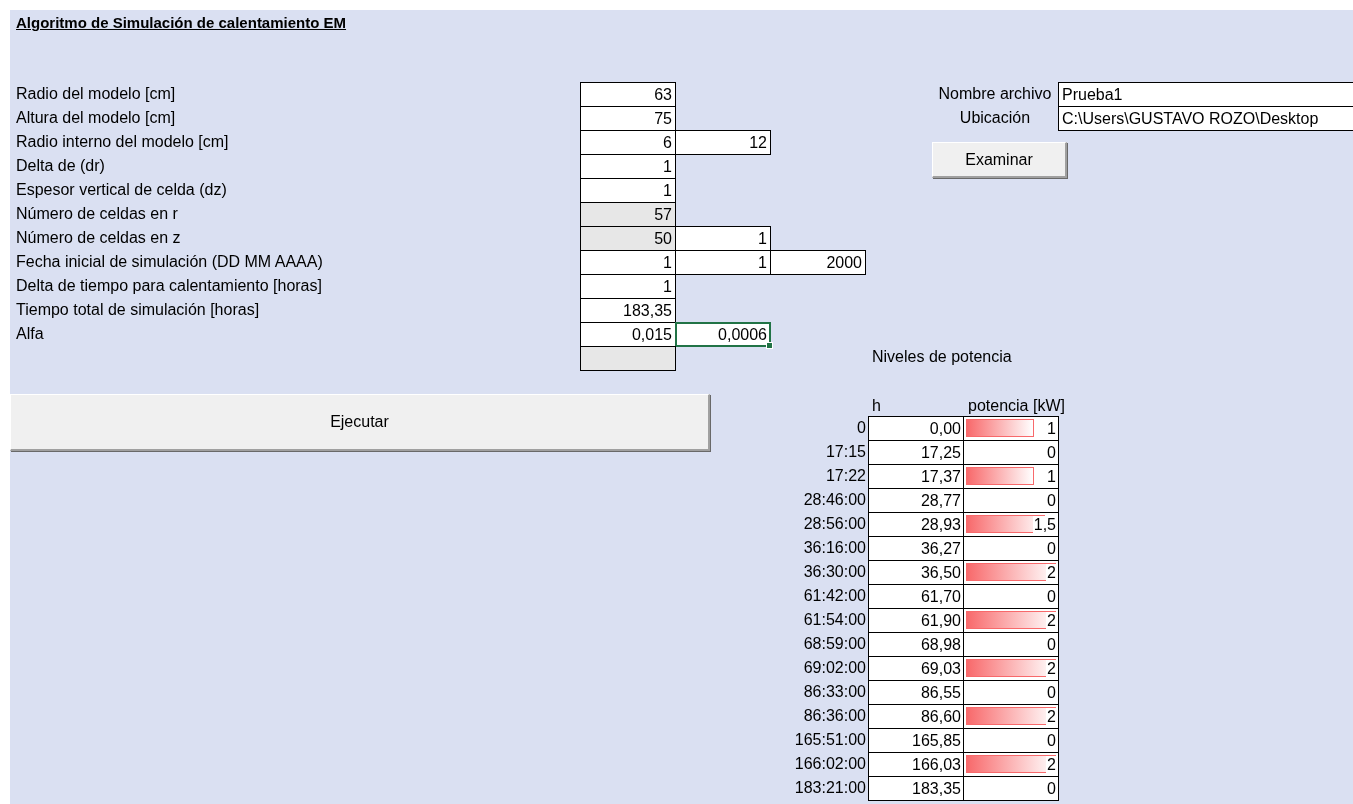  I want to click on parameter-label: Tiempo total de simulación [horas], so click(138, 310).